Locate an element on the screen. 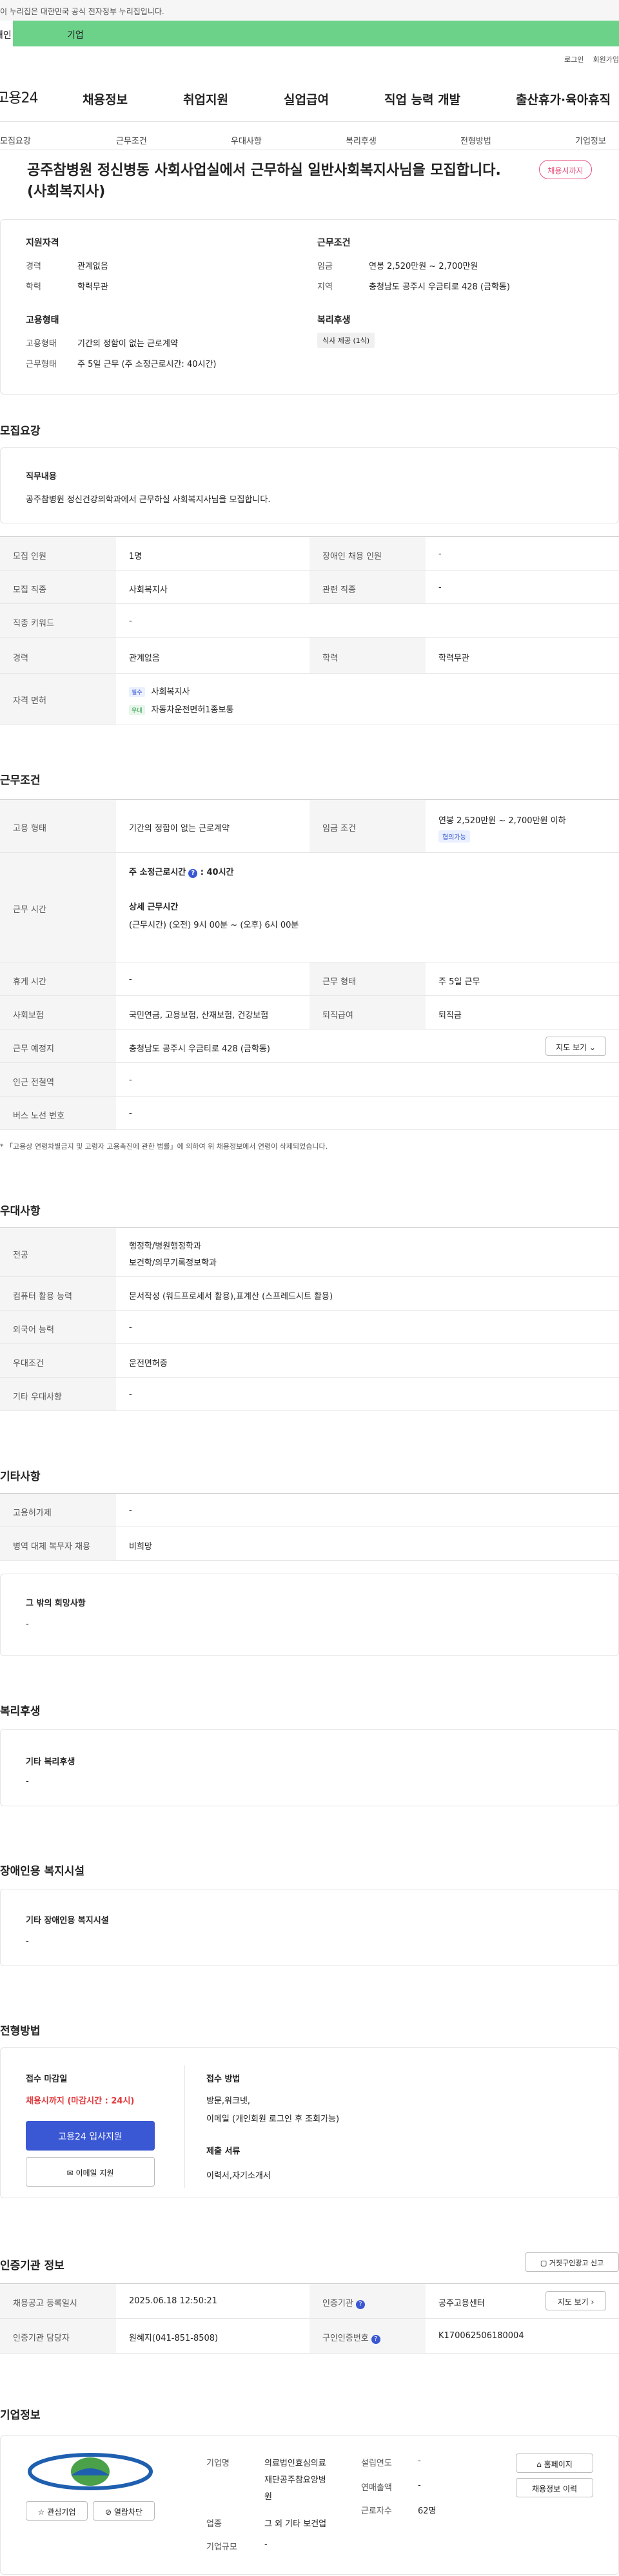  year-label: 설립연도 is located at coordinates (376, 2464).